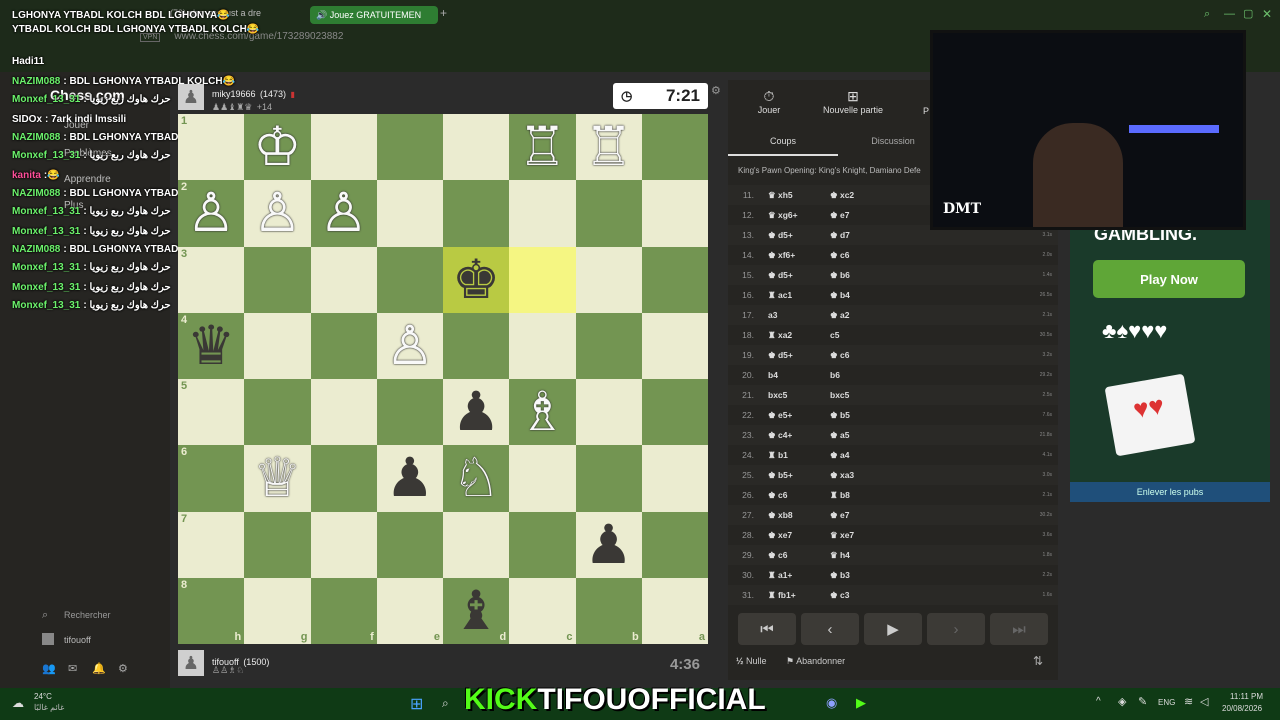  I want to click on chess-piece: ♙, so click(410, 346).